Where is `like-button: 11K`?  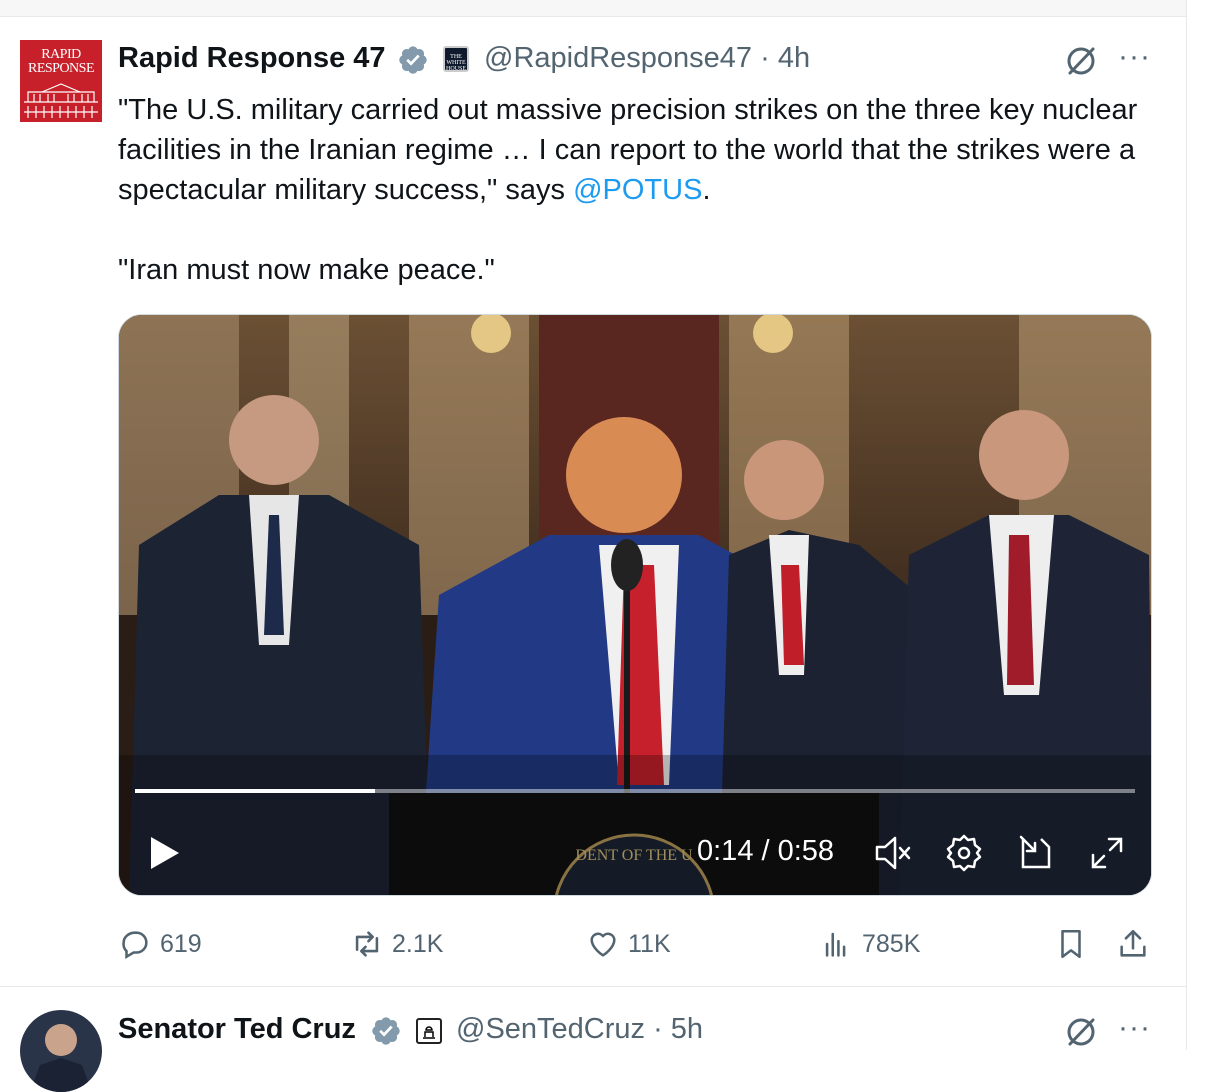 like-button: 11K is located at coordinates (628, 944).